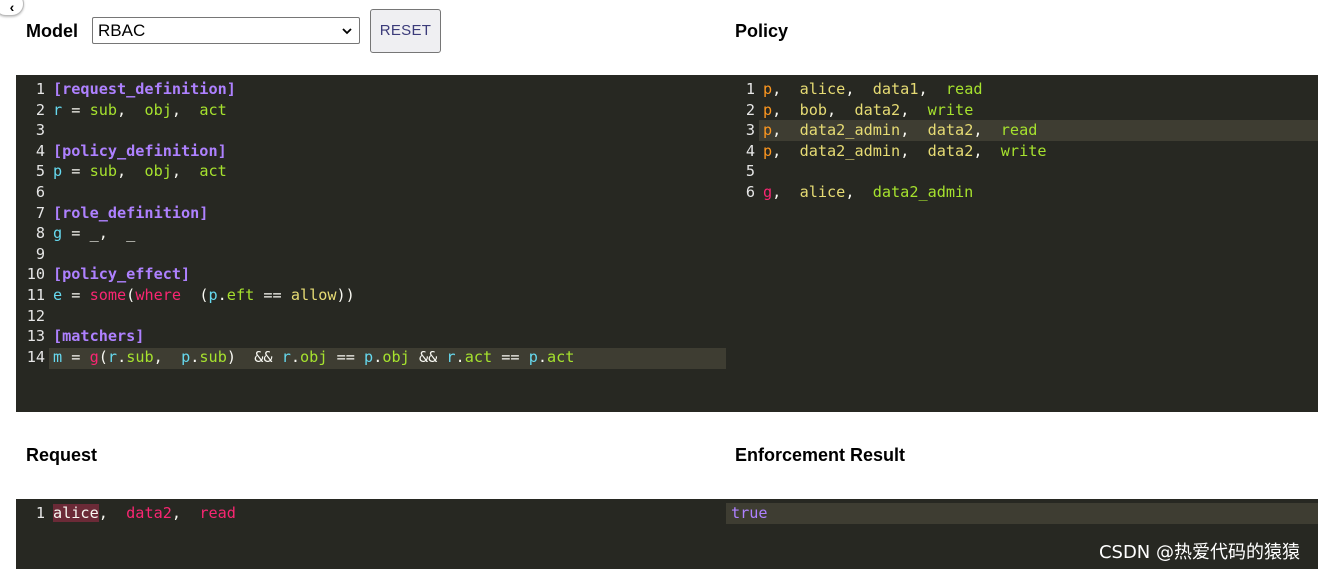  I want to click on model-code-line: [request_definition], so click(144, 89).